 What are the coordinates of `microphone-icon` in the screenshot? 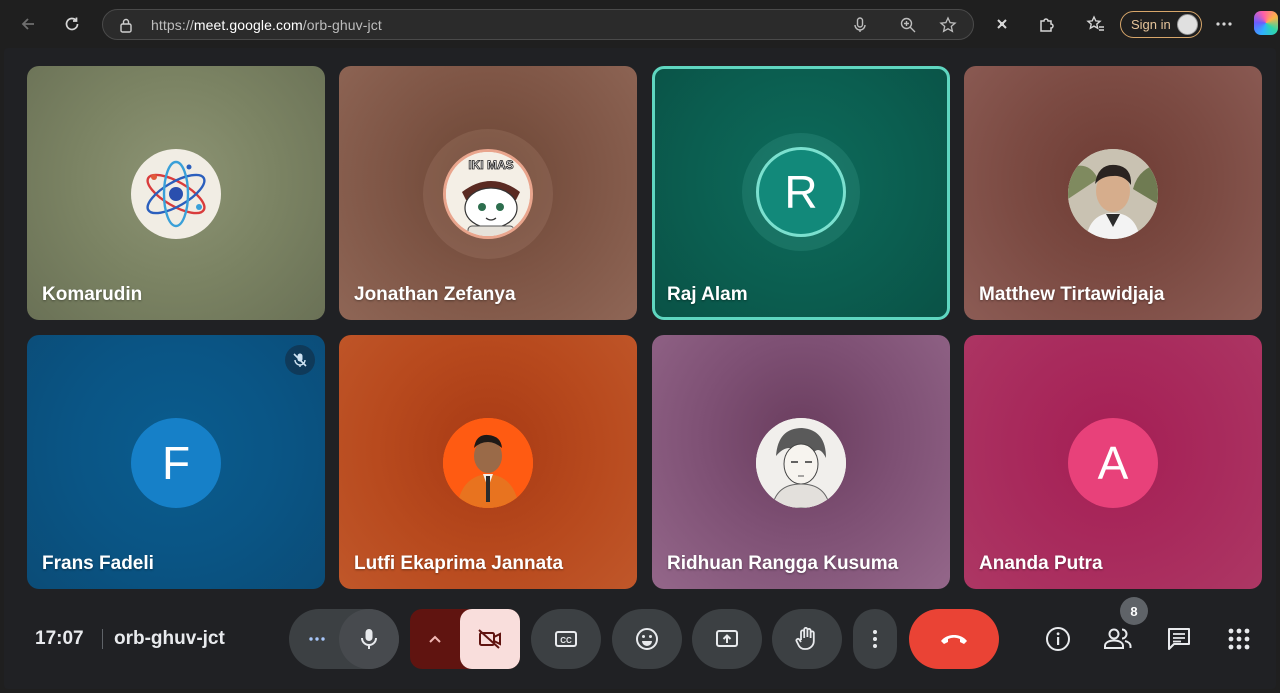 It's located at (369, 639).